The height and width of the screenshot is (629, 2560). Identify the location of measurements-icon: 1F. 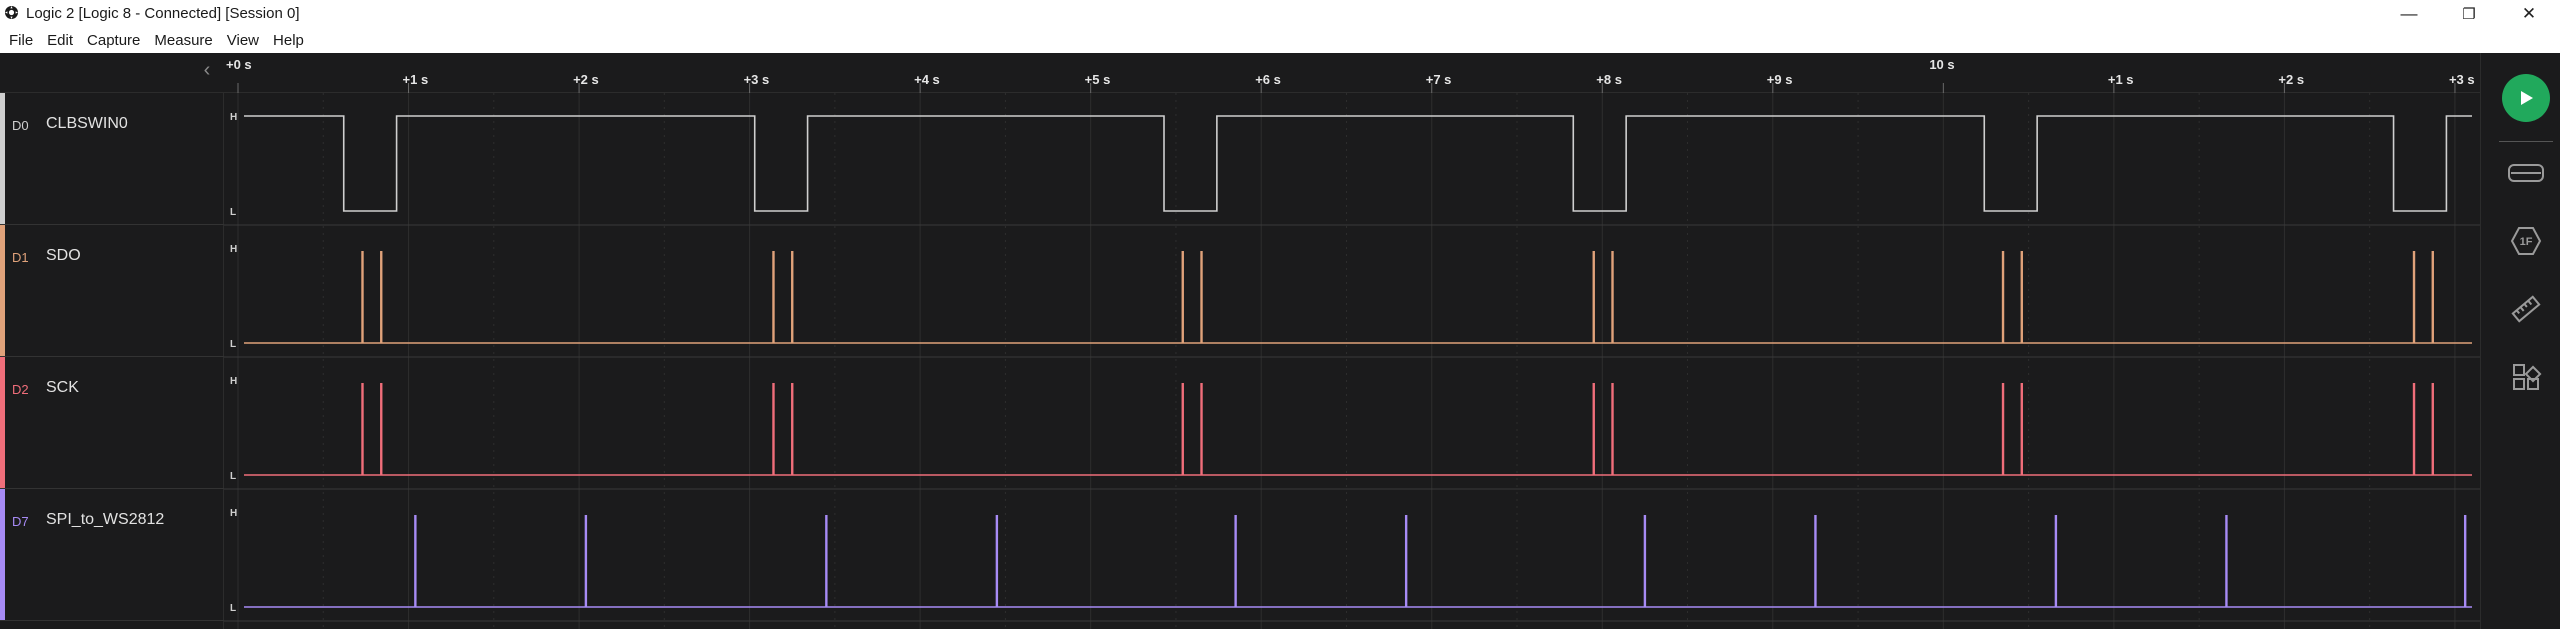
(2526, 241).